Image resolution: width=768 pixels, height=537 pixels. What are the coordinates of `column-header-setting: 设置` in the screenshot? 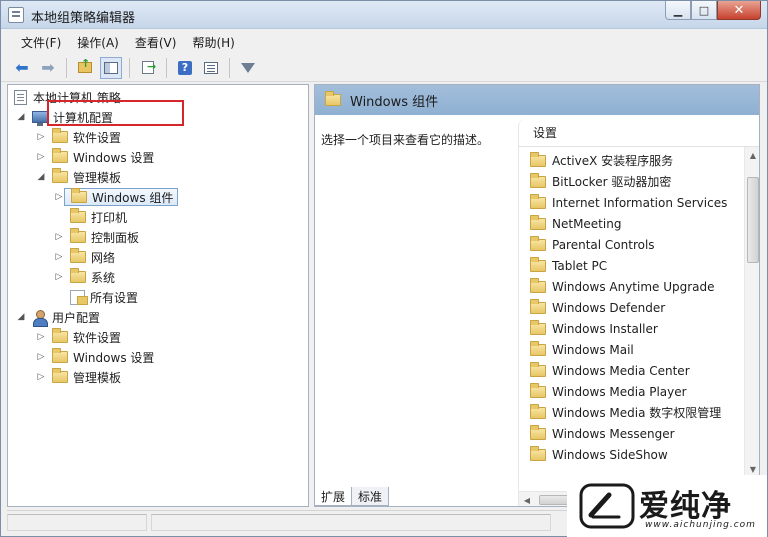 It's located at (639, 133).